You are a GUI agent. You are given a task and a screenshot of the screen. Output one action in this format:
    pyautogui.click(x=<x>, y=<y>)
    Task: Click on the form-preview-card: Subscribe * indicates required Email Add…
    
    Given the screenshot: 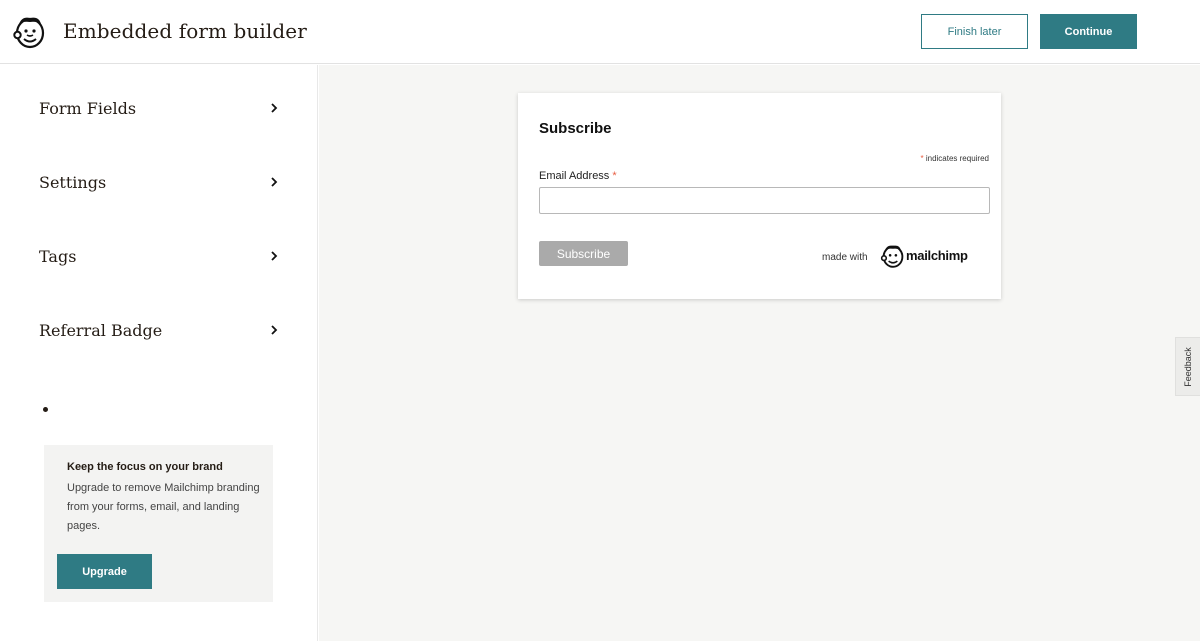 What is the action you would take?
    pyautogui.click(x=759, y=196)
    